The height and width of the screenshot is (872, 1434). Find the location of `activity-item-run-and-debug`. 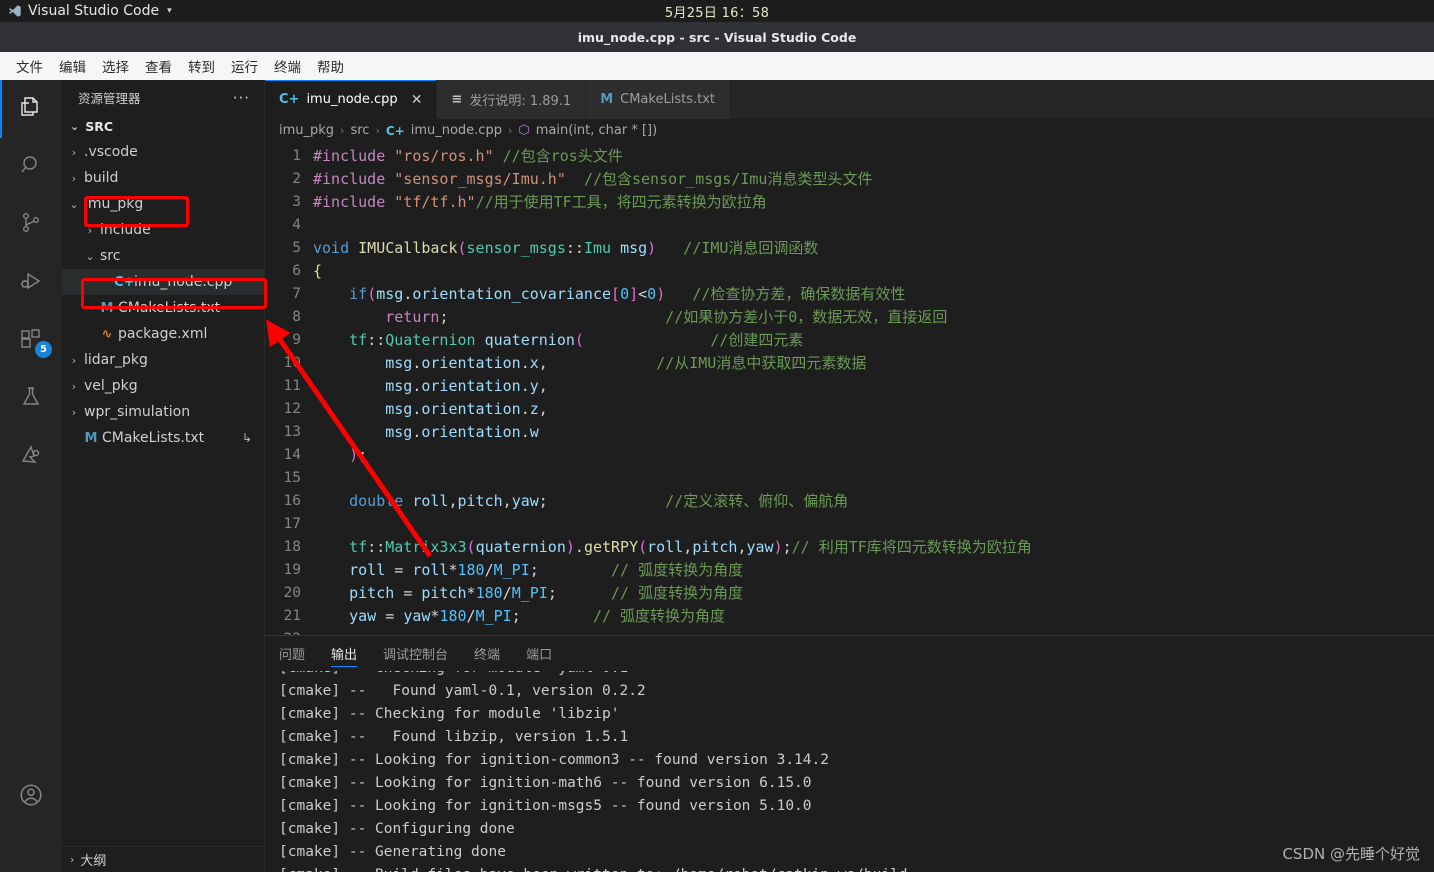

activity-item-run-and-debug is located at coordinates (31, 283).